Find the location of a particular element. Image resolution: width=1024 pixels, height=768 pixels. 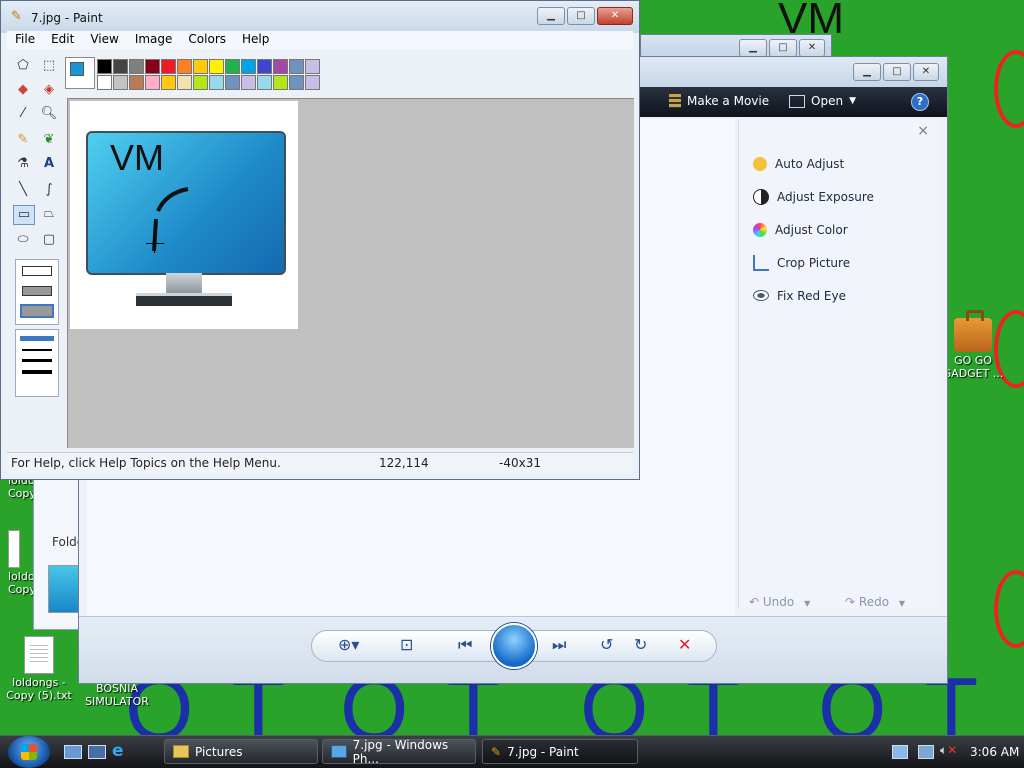

rounded-rect-icon: ▢ is located at coordinates (49, 240).